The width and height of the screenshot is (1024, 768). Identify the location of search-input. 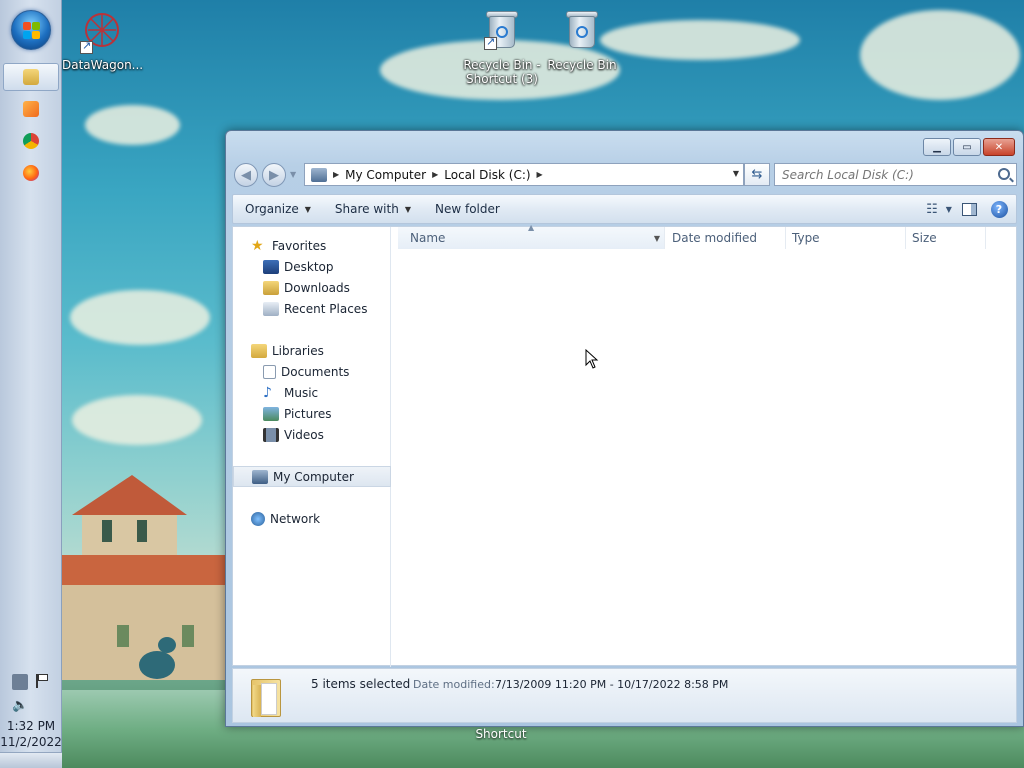
(887, 174).